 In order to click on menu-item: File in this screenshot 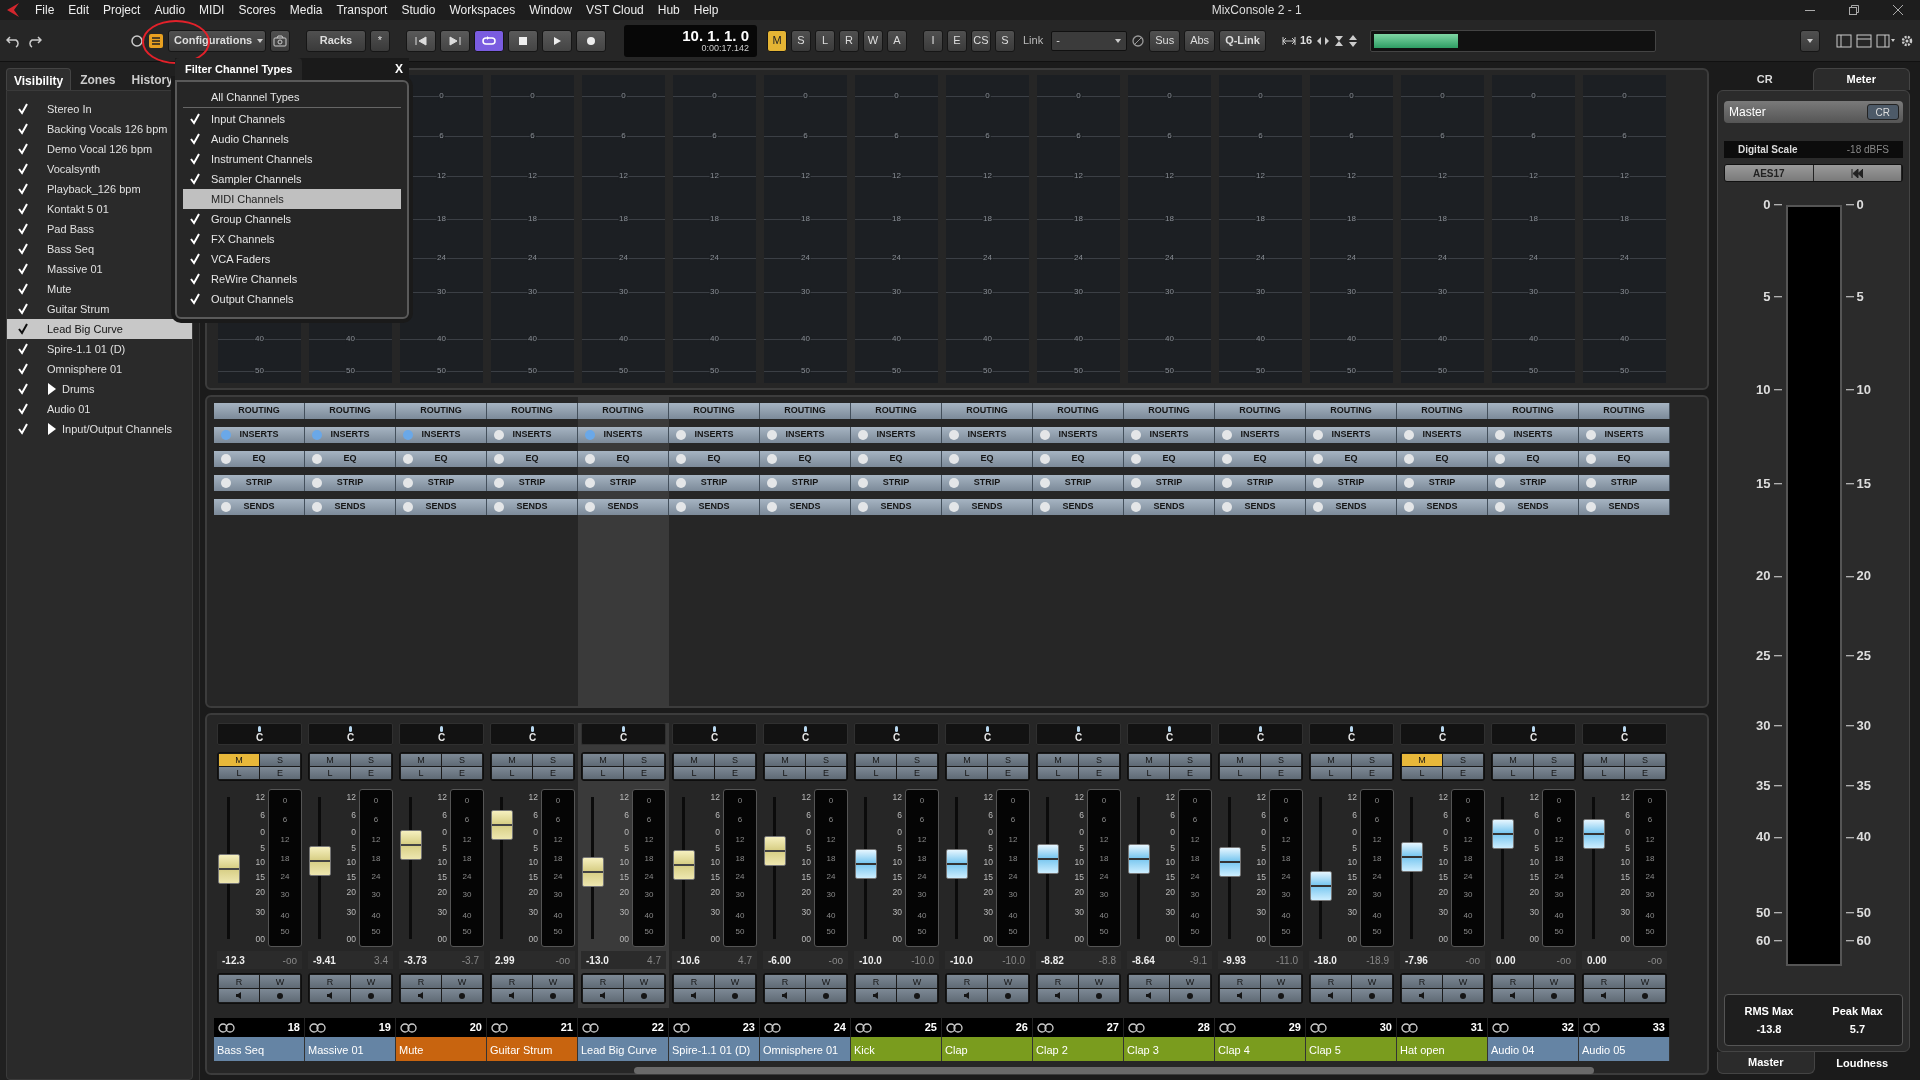, I will do `click(45, 10)`.